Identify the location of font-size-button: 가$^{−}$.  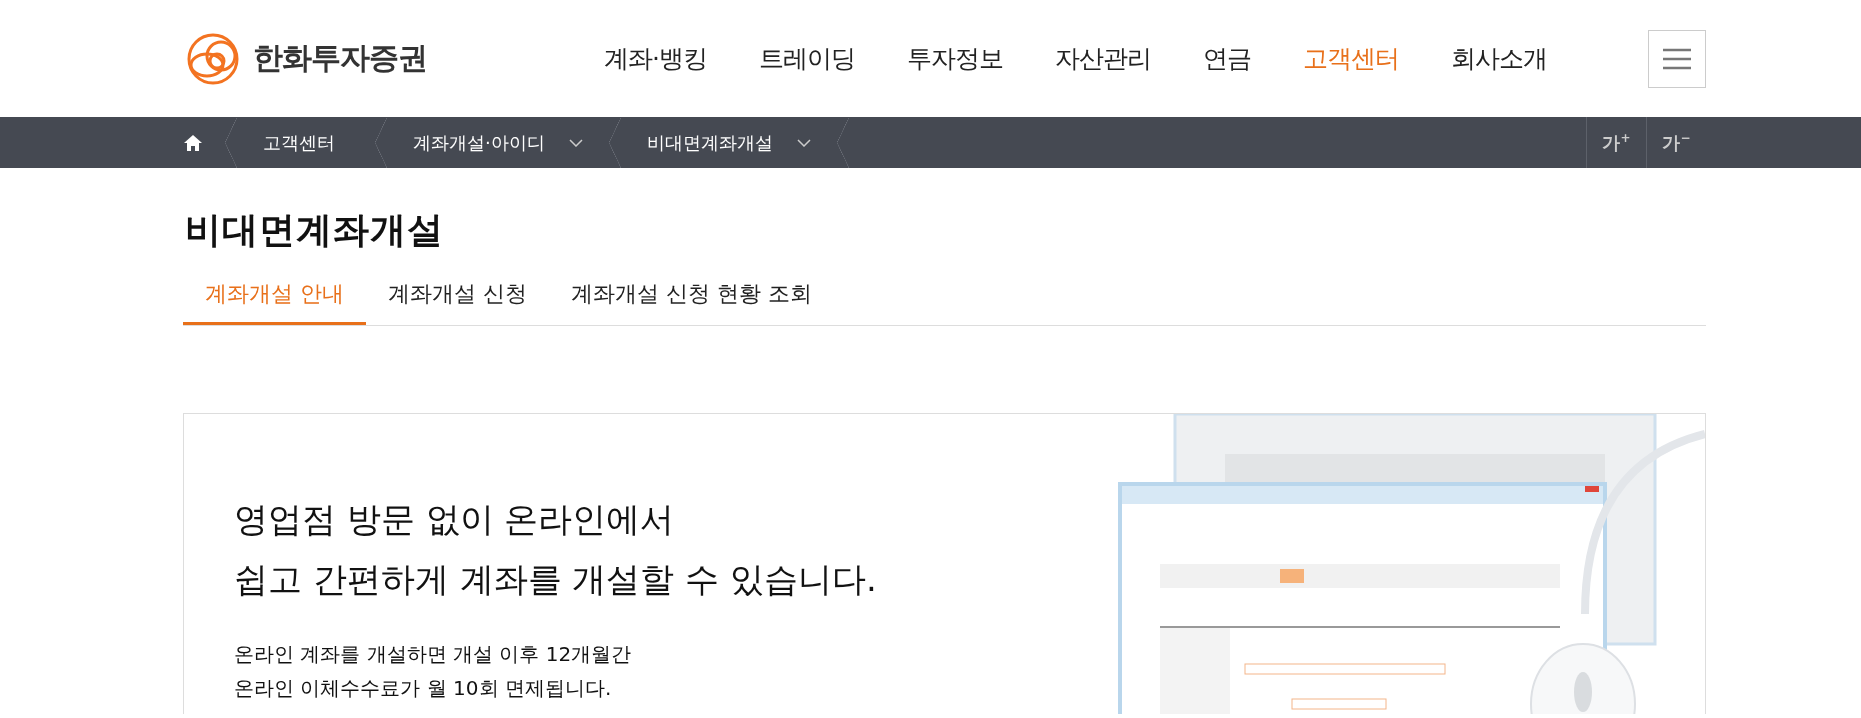
(1676, 142).